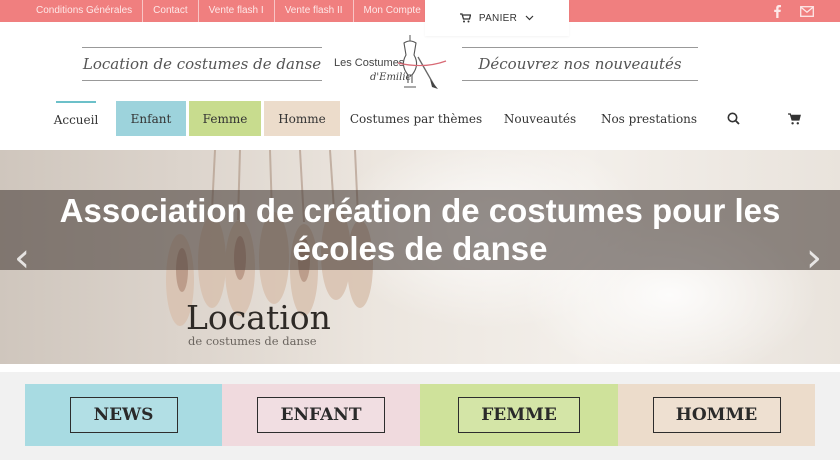 The height and width of the screenshot is (460, 840). What do you see at coordinates (302, 118) in the screenshot?
I see `nav-homme: Homme` at bounding box center [302, 118].